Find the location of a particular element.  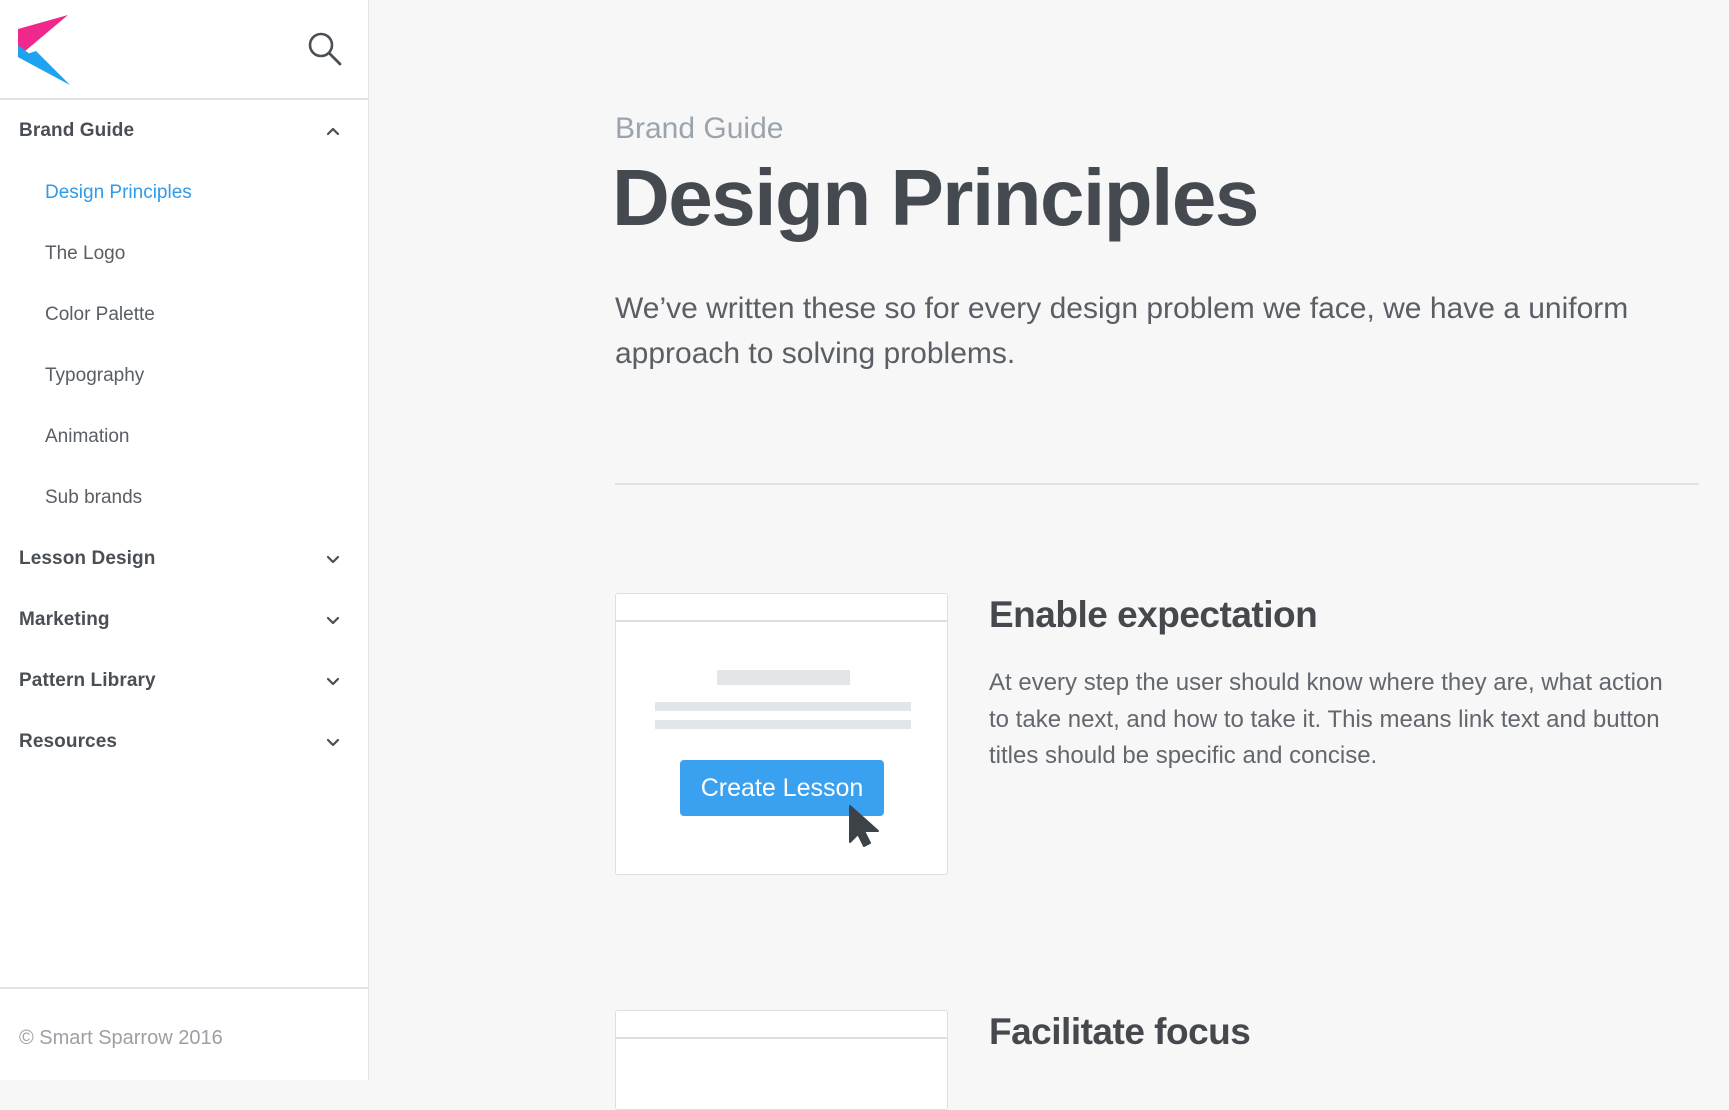

breadcrumb: Brand Guide is located at coordinates (699, 129).